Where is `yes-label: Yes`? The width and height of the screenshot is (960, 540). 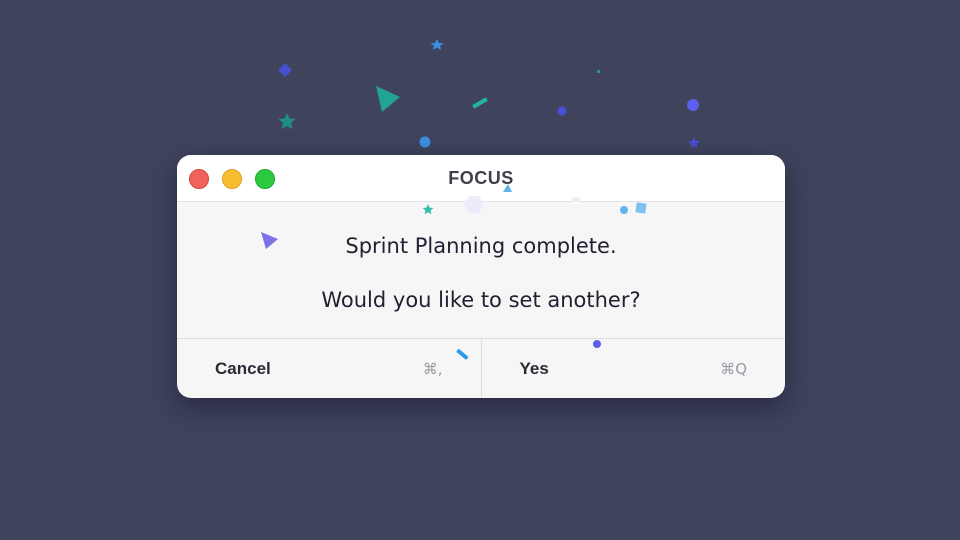 yes-label: Yes is located at coordinates (534, 368).